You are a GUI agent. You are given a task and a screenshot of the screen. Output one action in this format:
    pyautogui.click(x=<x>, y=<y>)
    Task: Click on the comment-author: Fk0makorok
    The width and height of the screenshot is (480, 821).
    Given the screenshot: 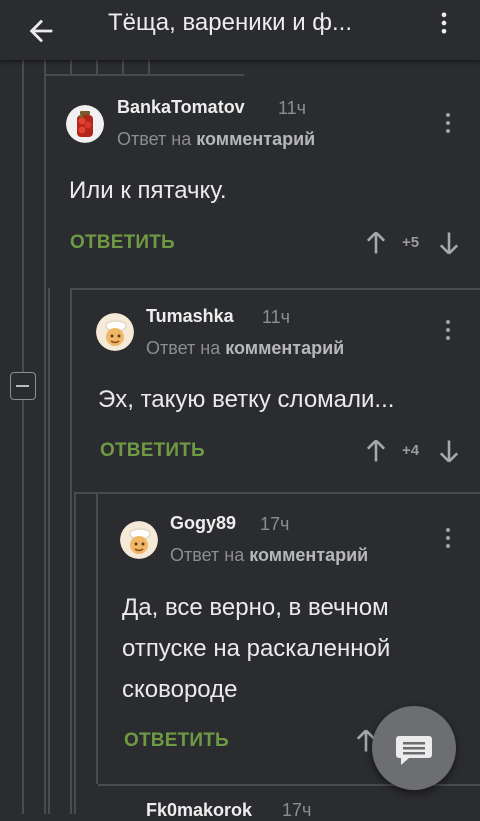 What is the action you would take?
    pyautogui.click(x=199, y=810)
    